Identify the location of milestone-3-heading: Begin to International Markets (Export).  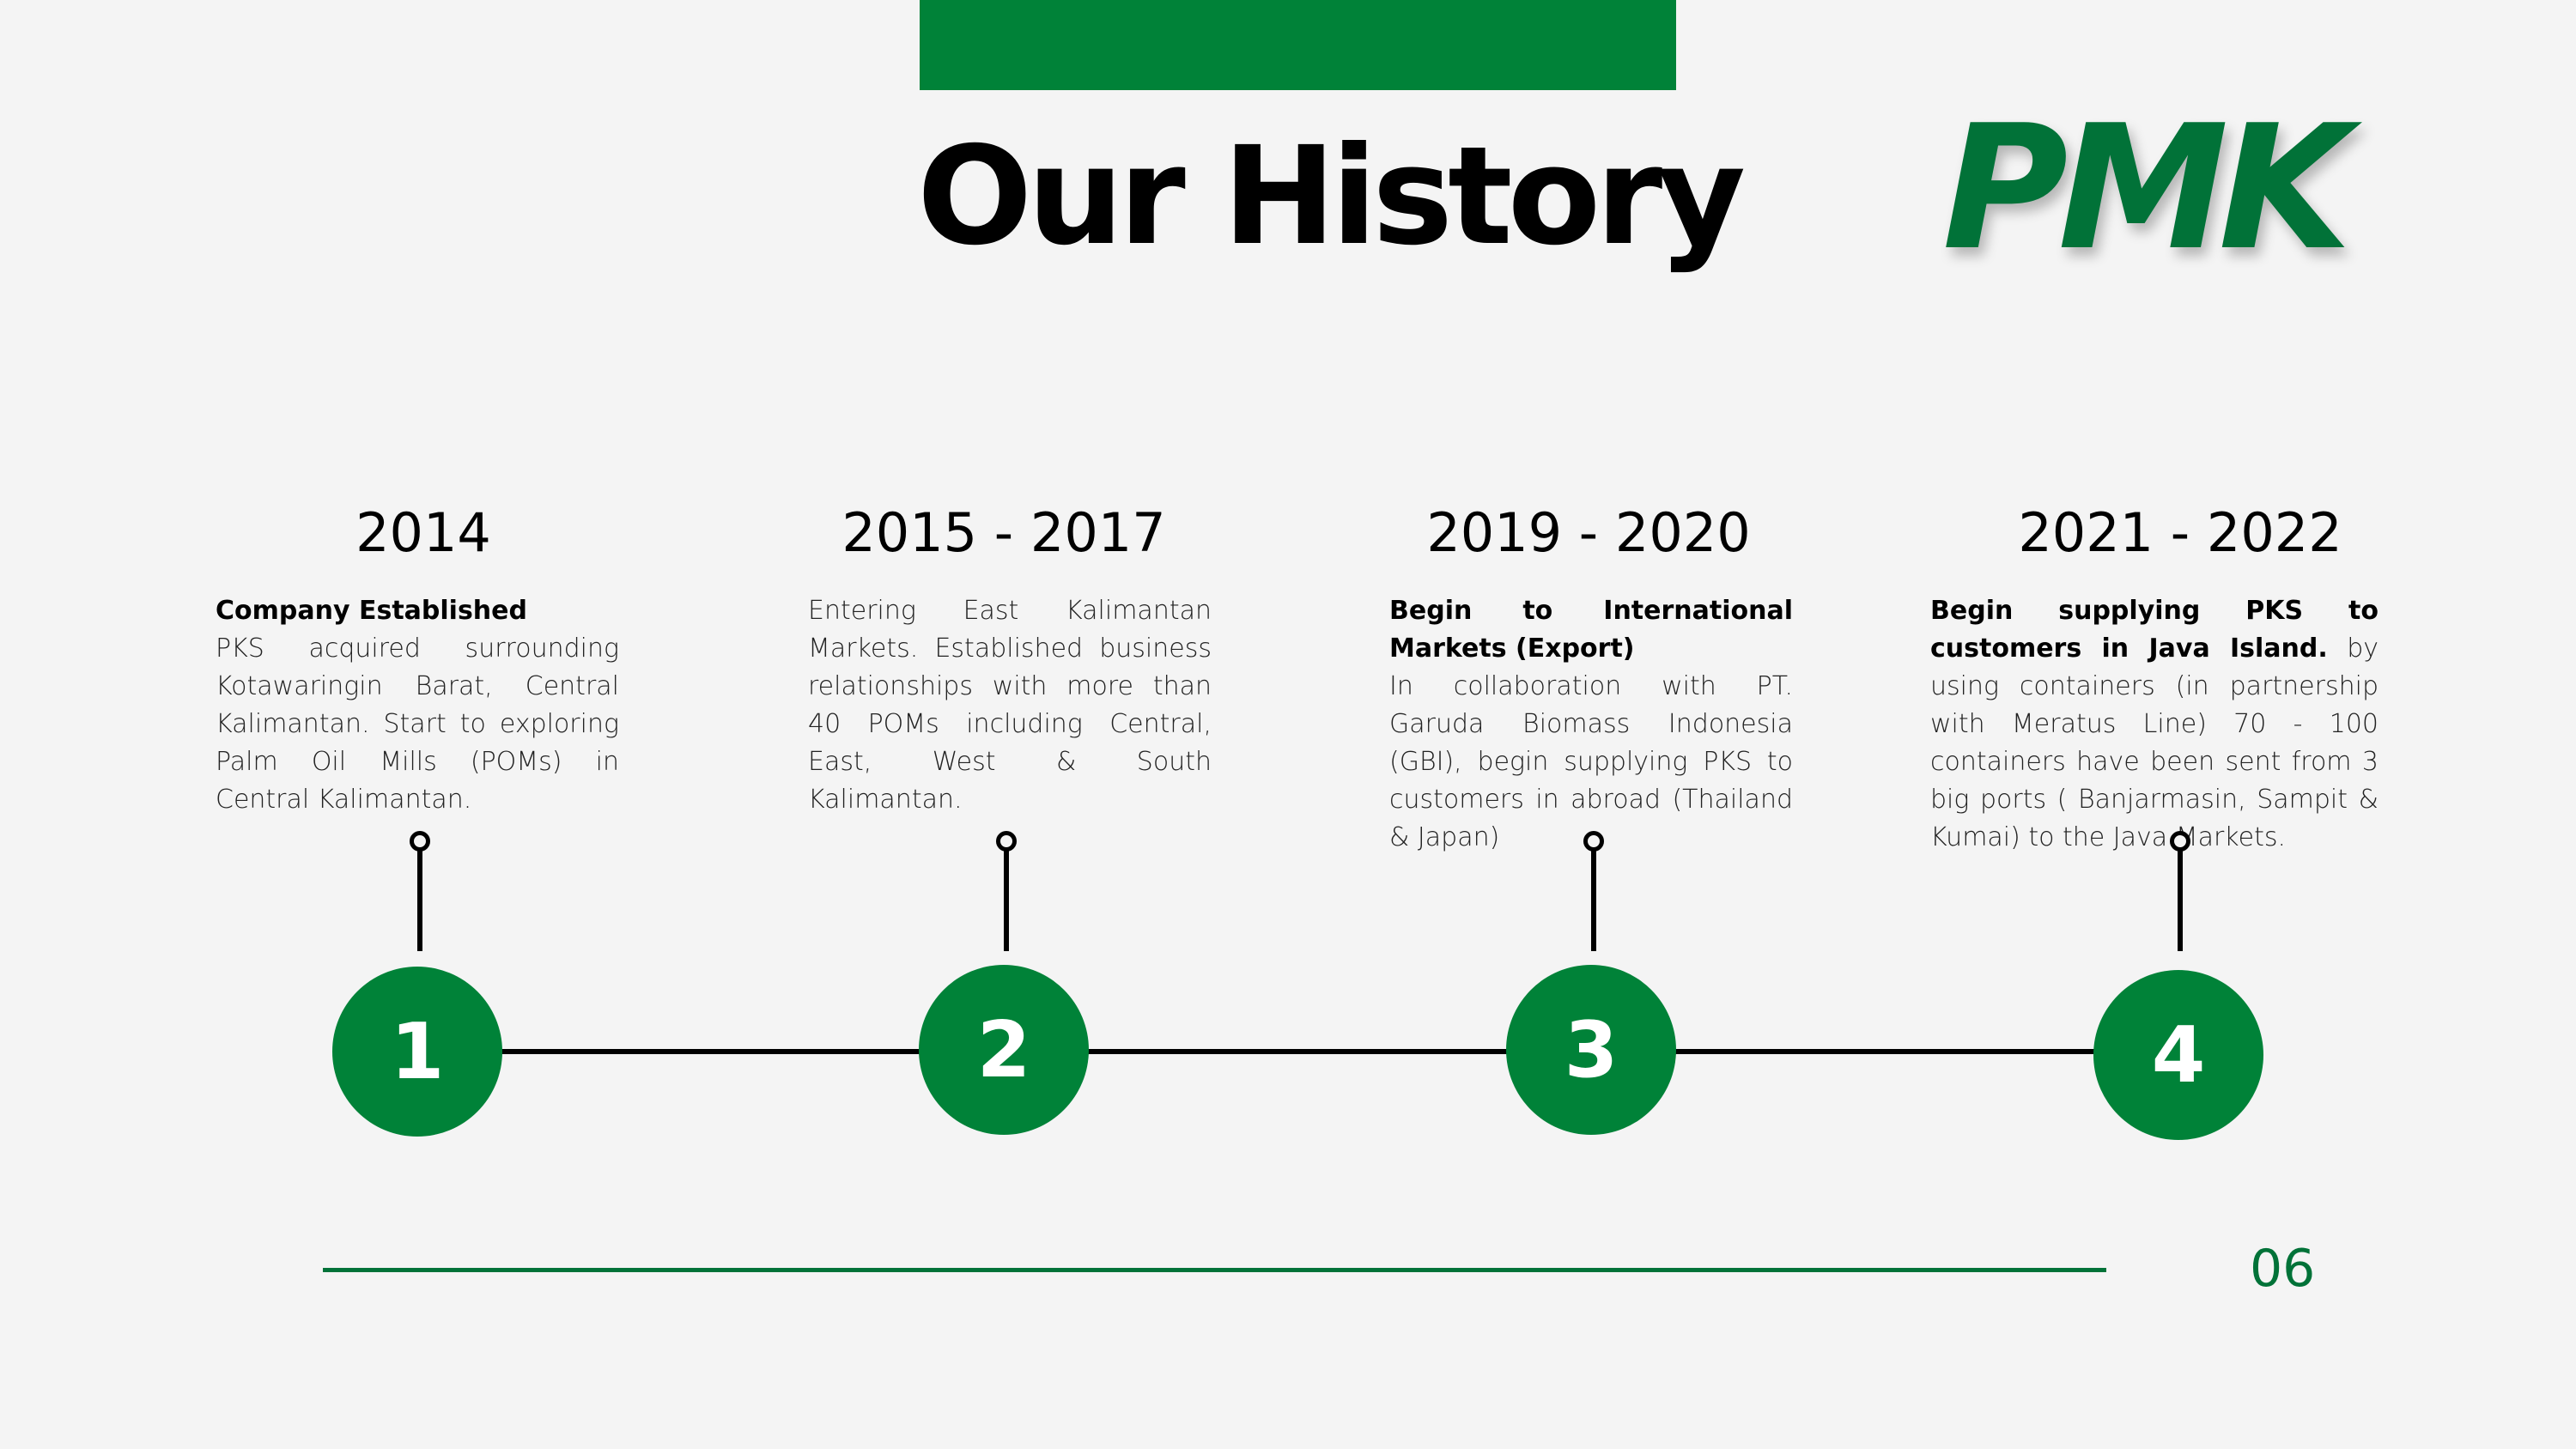
(1591, 630).